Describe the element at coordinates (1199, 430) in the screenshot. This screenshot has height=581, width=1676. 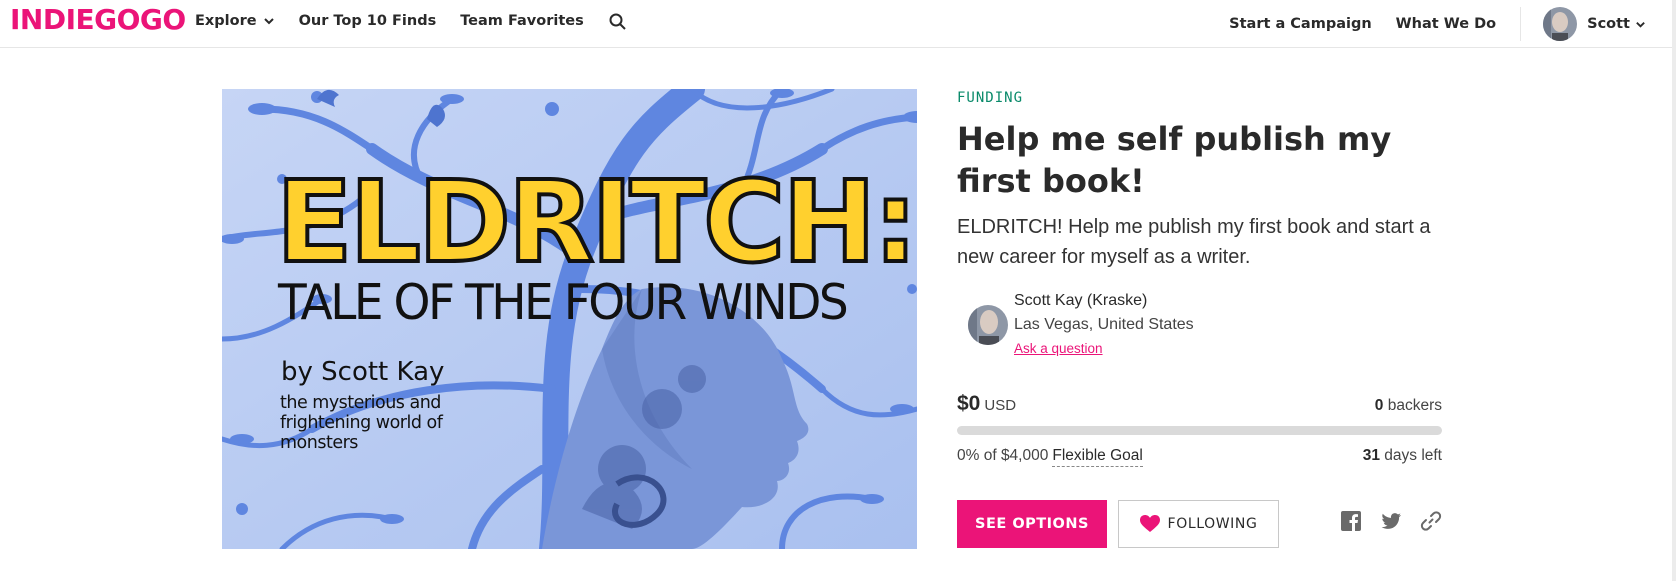
I see `funding-progress-bar` at that location.